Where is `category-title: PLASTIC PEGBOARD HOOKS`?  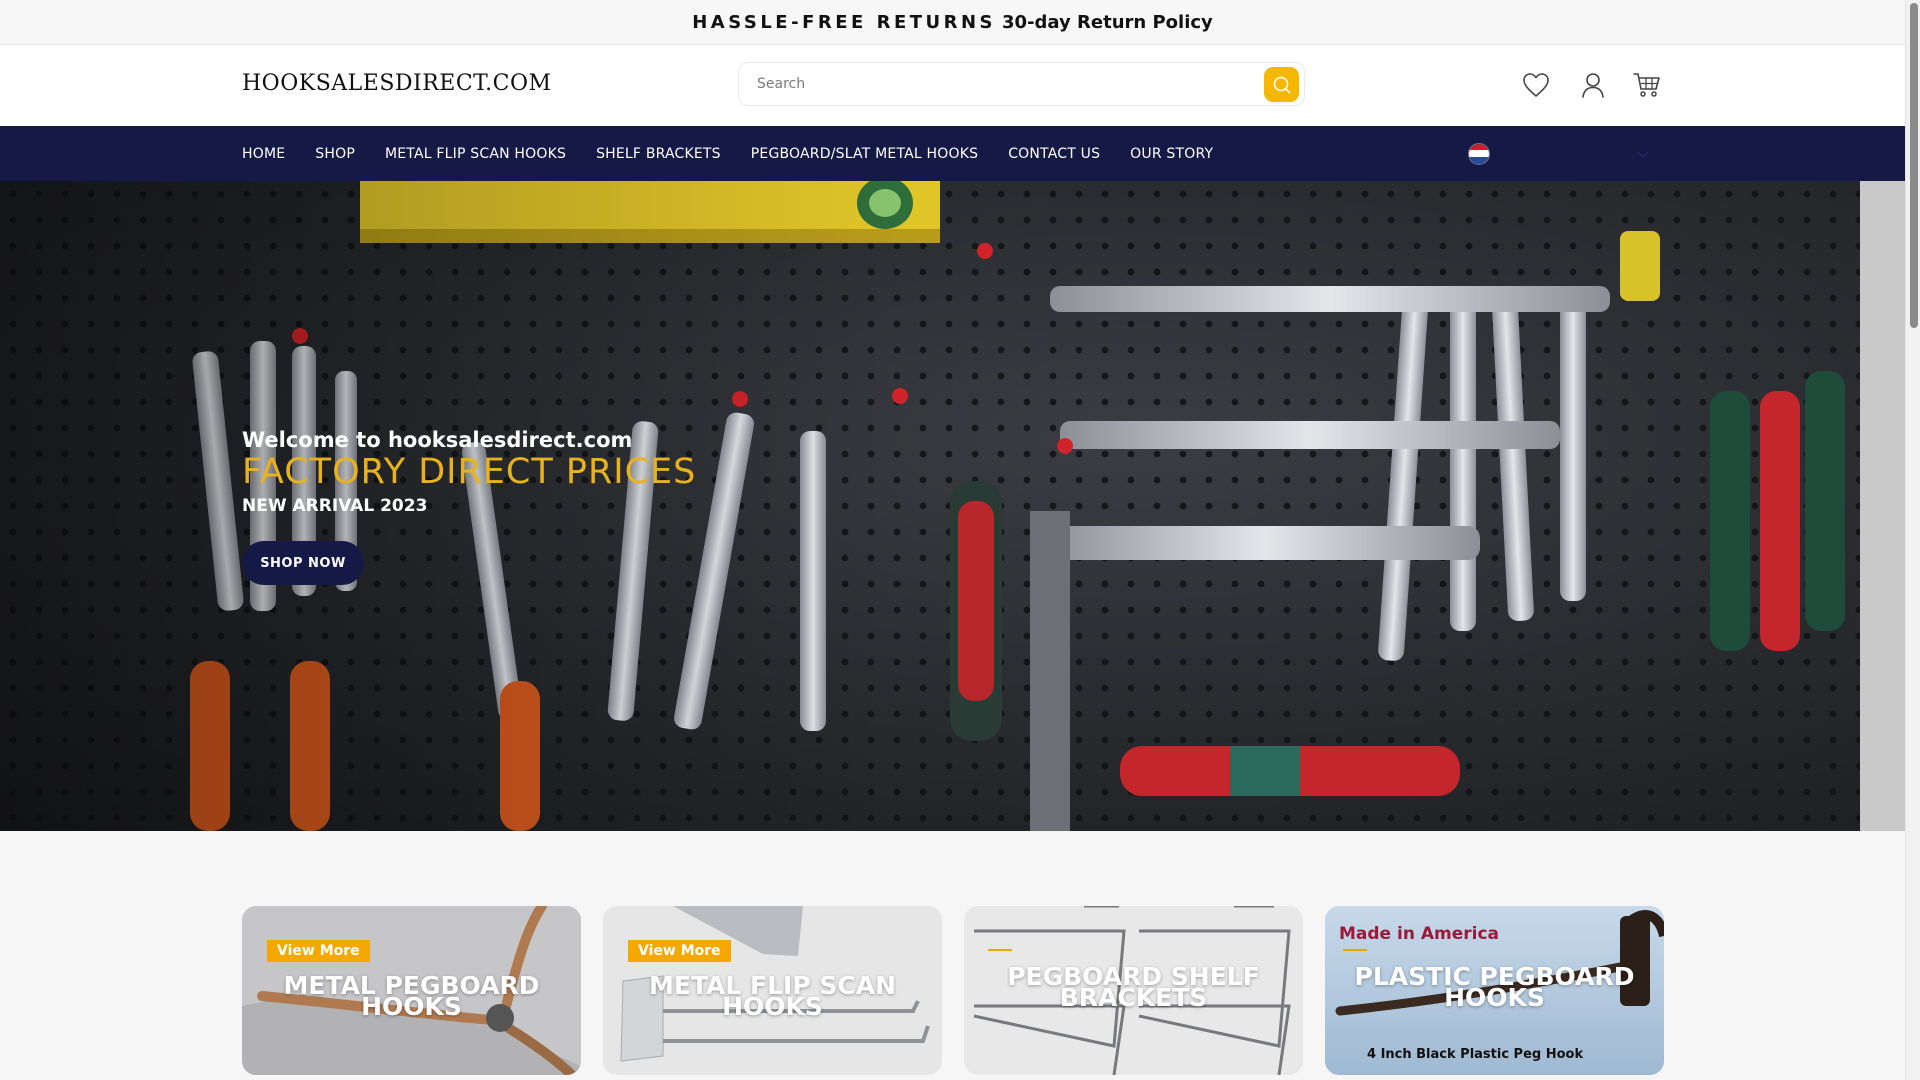 category-title: PLASTIC PEGBOARD HOOKS is located at coordinates (1494, 987).